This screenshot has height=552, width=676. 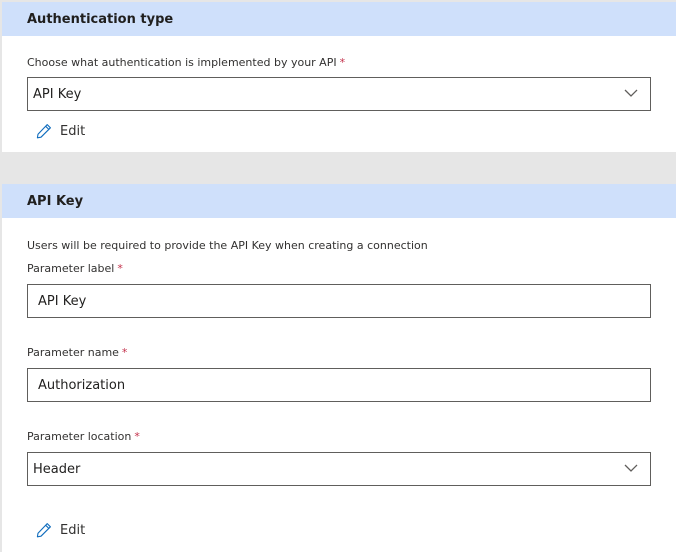 What do you see at coordinates (77, 352) in the screenshot?
I see `parameter-name-field-label: Parameter name *` at bounding box center [77, 352].